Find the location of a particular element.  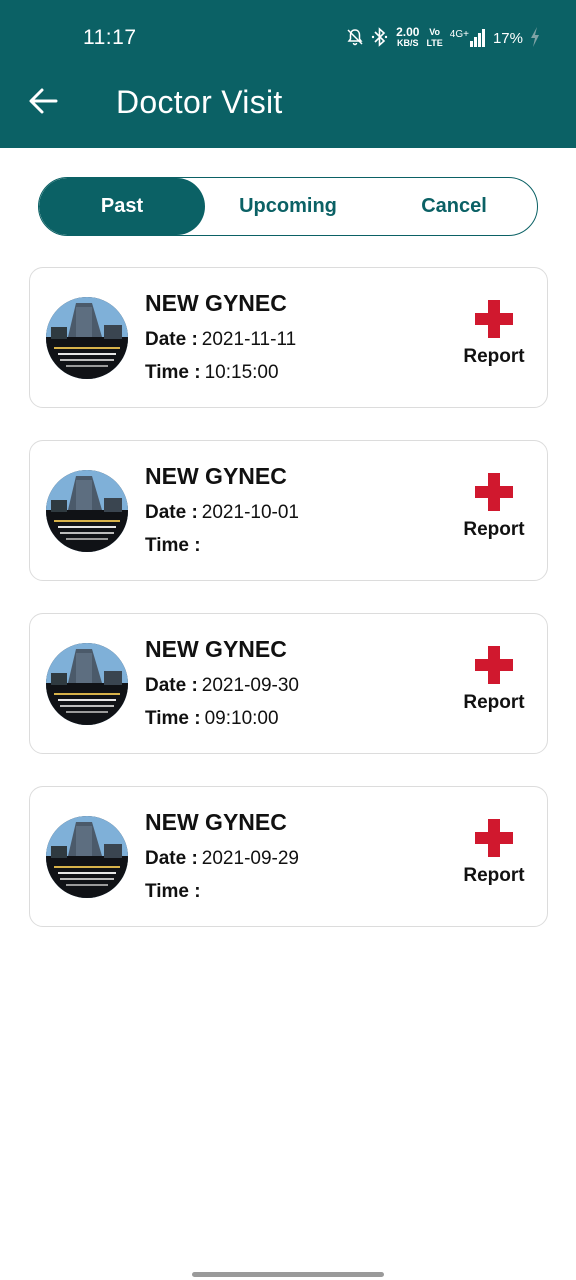

visit-card: NEW GYNEC Date :2021-09-29 Time : Report is located at coordinates (288, 856).